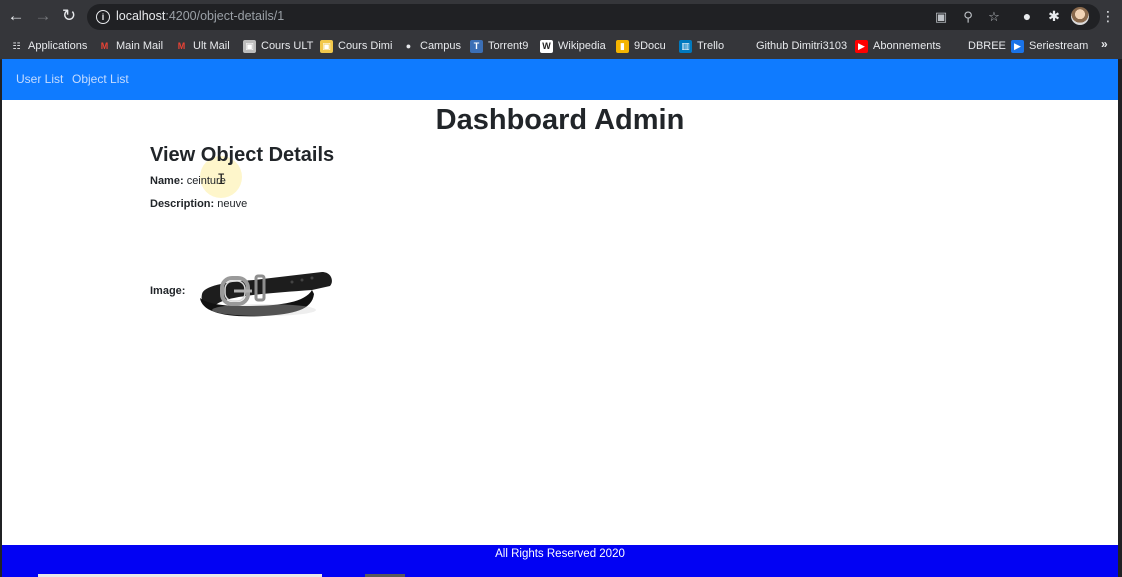  Describe the element at coordinates (221, 180) in the screenshot. I see `text-cursor-icon: I` at that location.